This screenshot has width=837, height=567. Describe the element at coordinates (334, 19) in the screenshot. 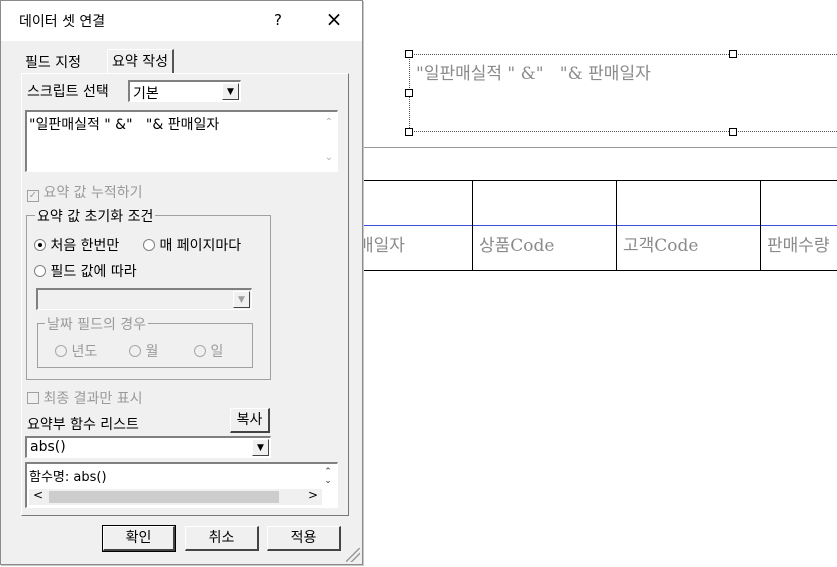

I see `close-button: ×` at that location.